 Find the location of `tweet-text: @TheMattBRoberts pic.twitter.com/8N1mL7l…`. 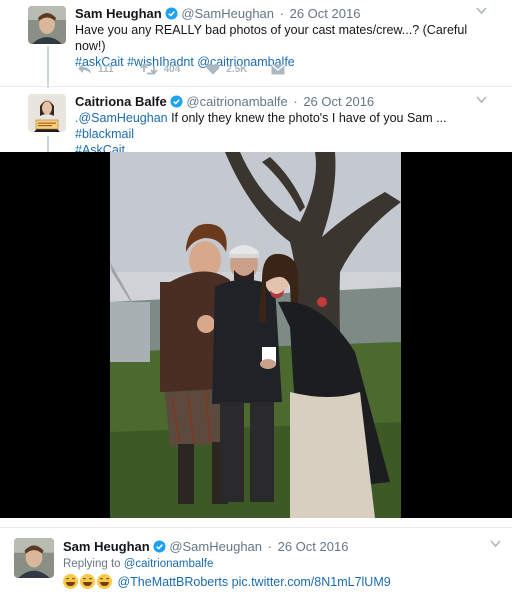

tweet-text: @TheMattBRoberts pic.twitter.com/8N1mL7l… is located at coordinates (283, 582).